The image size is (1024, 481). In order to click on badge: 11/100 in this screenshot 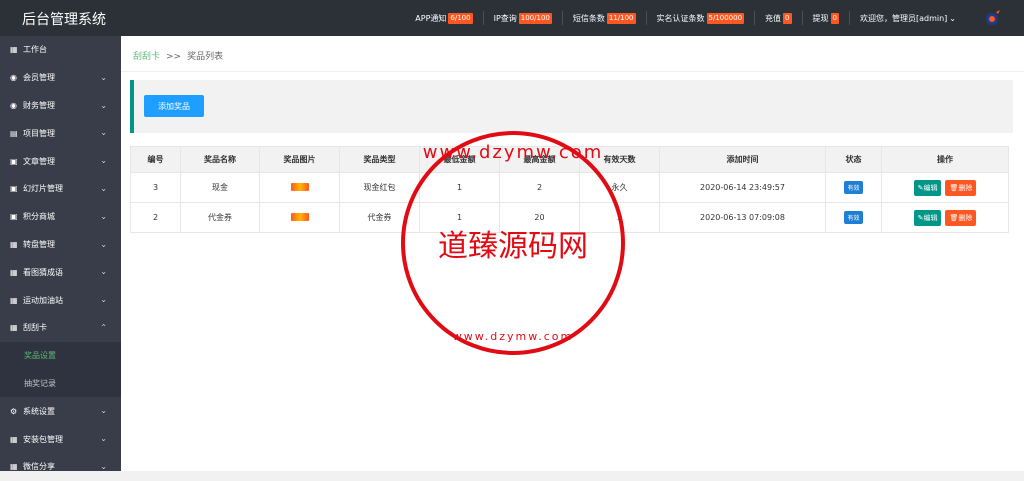, I will do `click(621, 18)`.